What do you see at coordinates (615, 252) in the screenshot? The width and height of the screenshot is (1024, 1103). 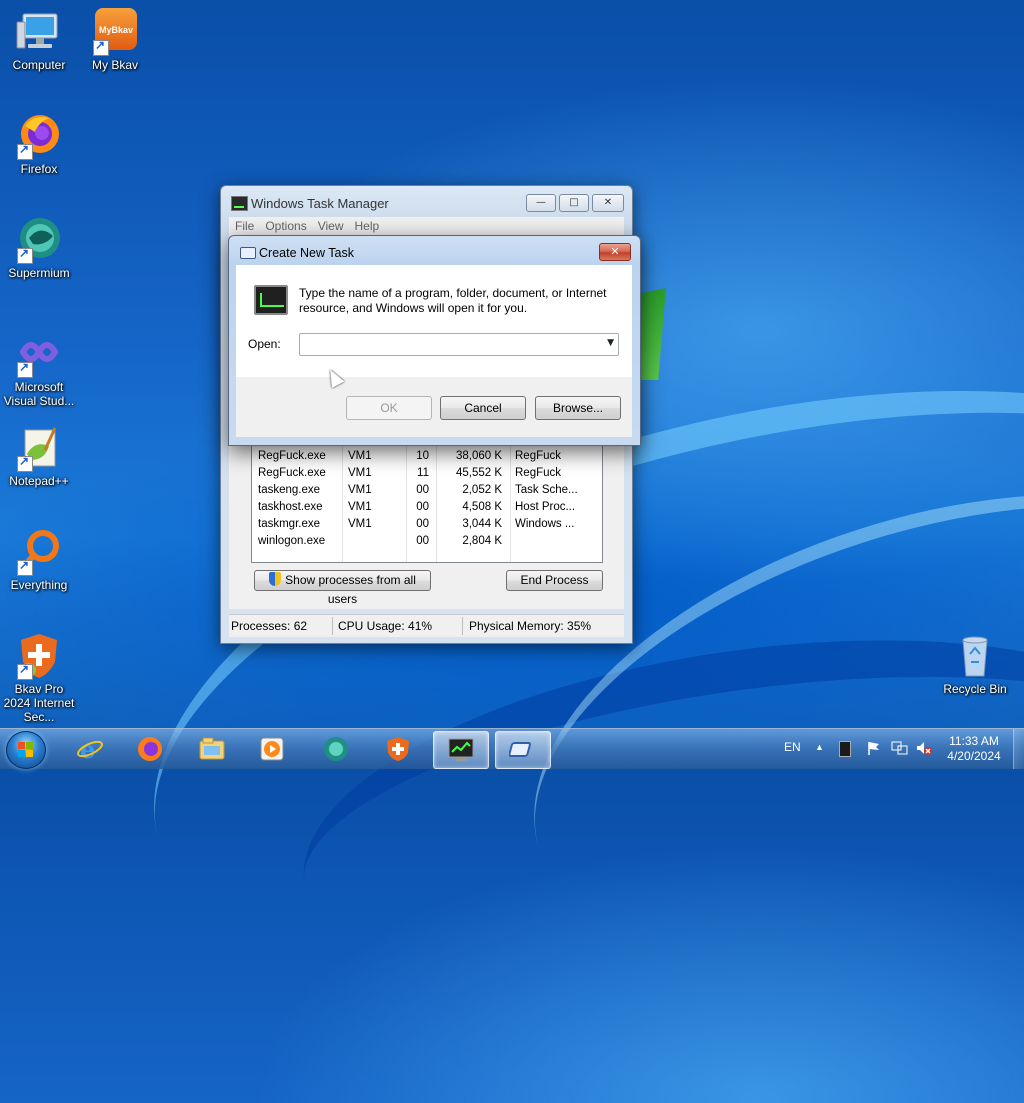 I see `dialog-close-button: ✕` at bounding box center [615, 252].